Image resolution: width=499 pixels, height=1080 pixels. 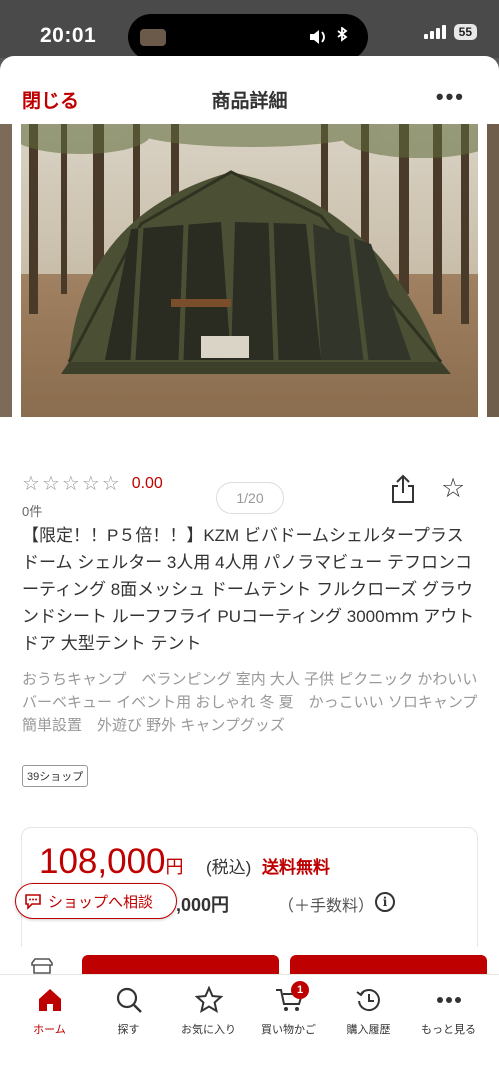 I want to click on price: 108,000円, so click(x=111, y=862).